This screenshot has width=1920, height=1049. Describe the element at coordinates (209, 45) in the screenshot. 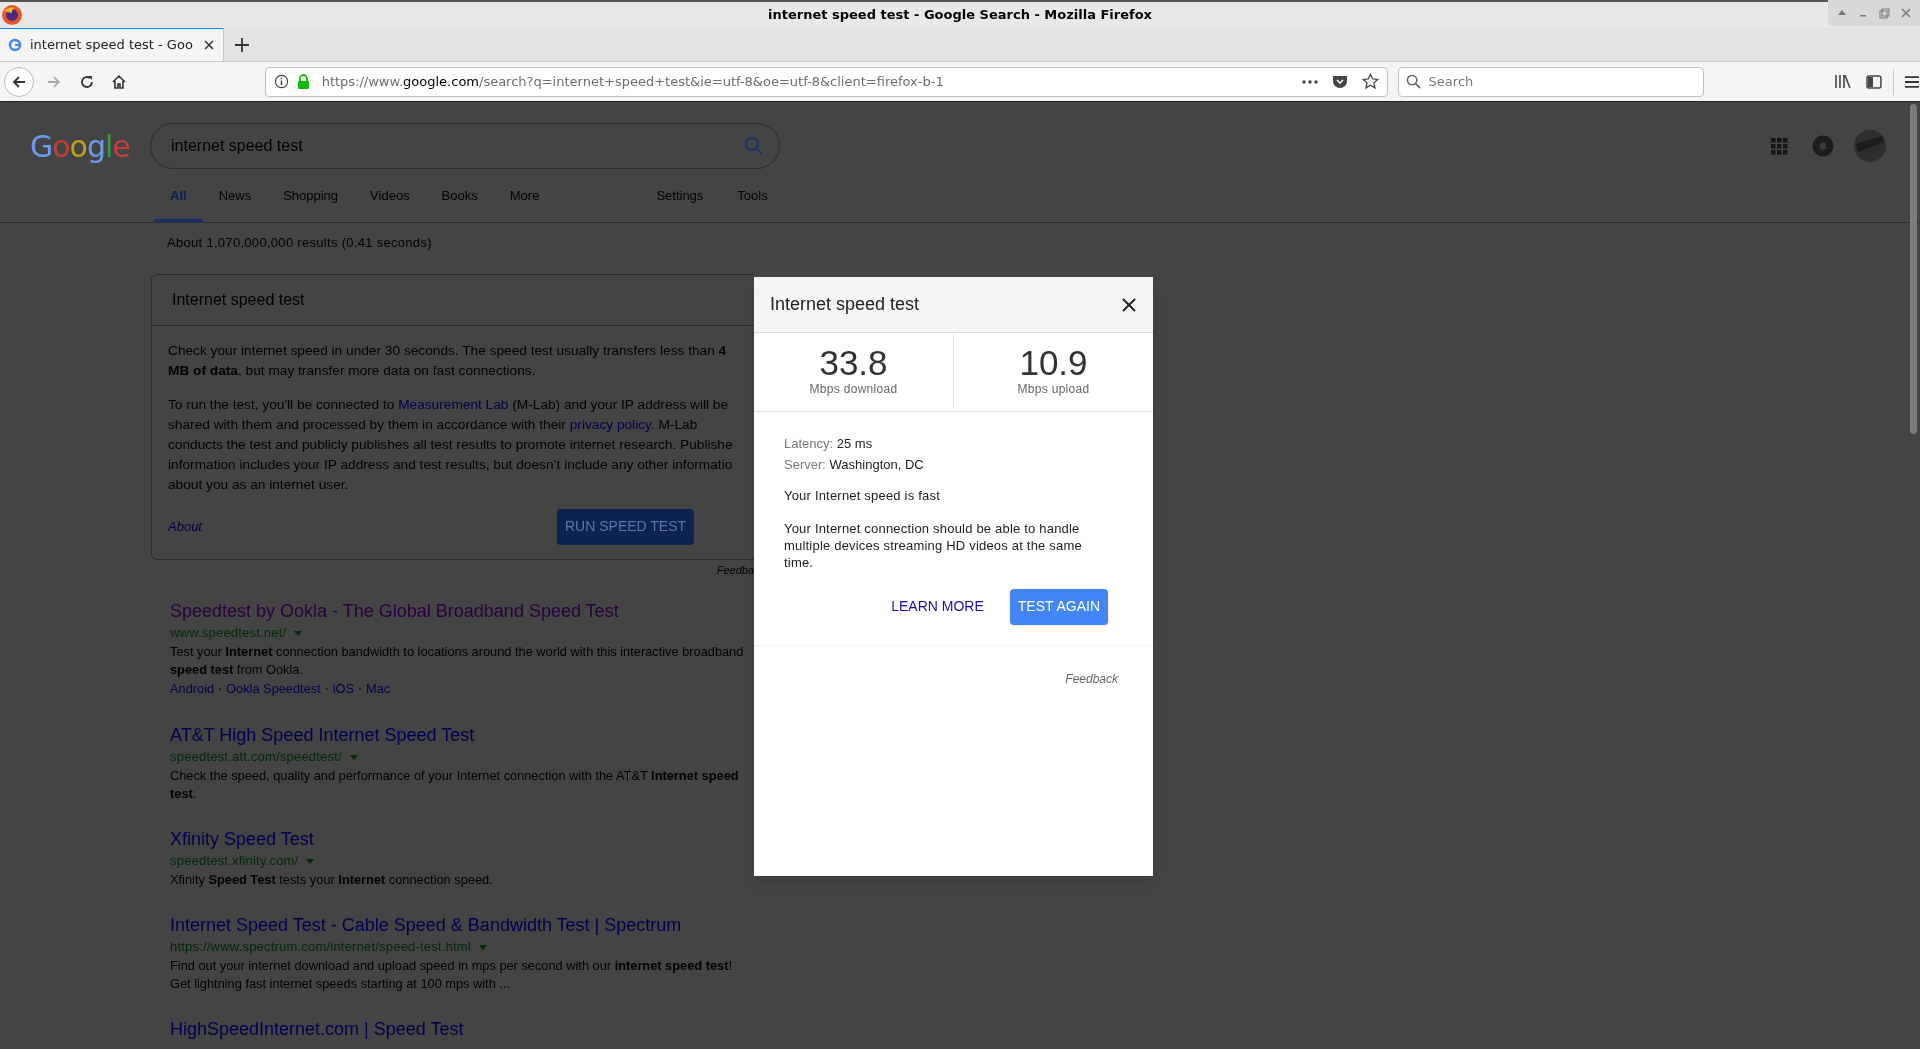

I see `close-tab-icon` at that location.